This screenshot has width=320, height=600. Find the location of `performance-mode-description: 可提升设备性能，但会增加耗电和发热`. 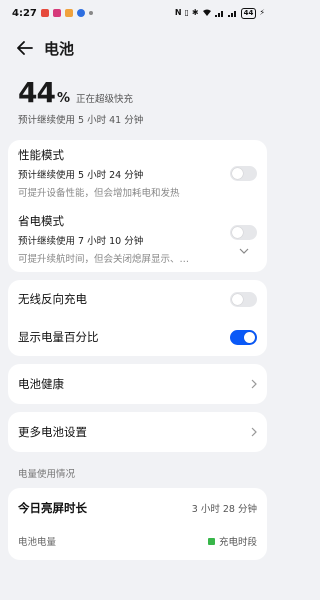

performance-mode-description: 可提升设备性能，但会增加耗电和发热 is located at coordinates (99, 193).